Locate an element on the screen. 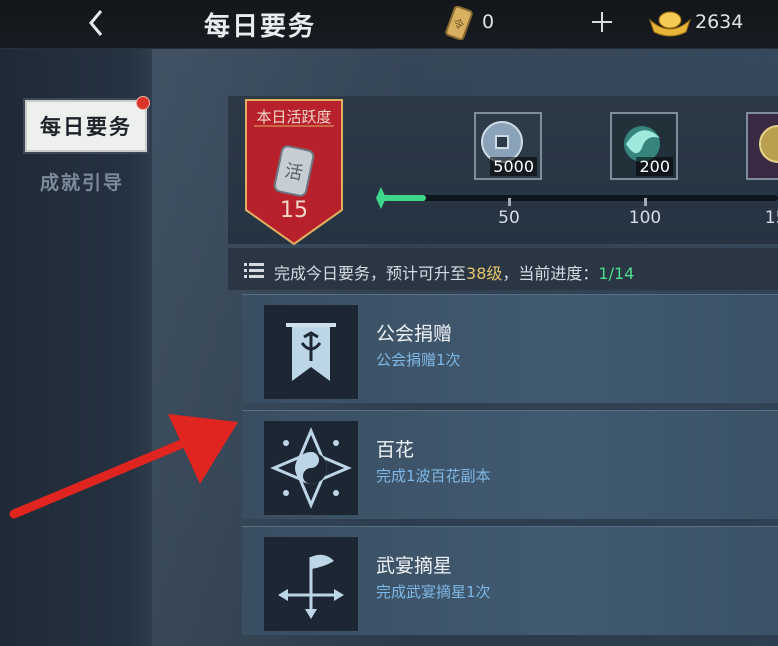 This screenshot has height=646, width=778. yin-yang-emblem-icon is located at coordinates (311, 468).